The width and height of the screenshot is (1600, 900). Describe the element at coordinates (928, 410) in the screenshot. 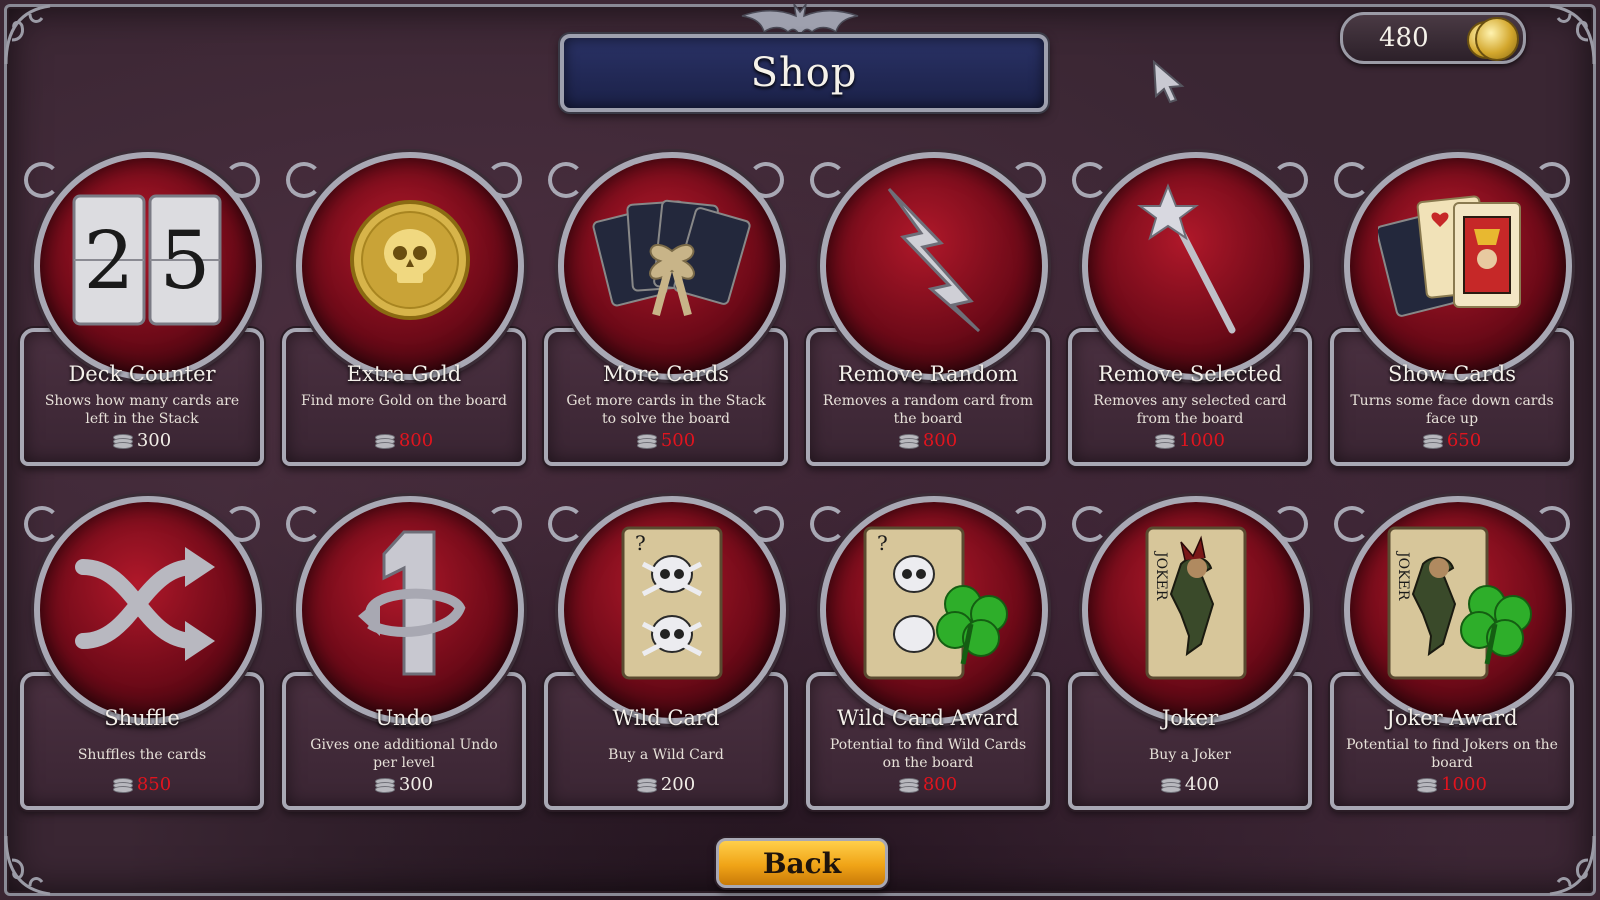

I see `item-description: Removes a random card from the board` at that location.